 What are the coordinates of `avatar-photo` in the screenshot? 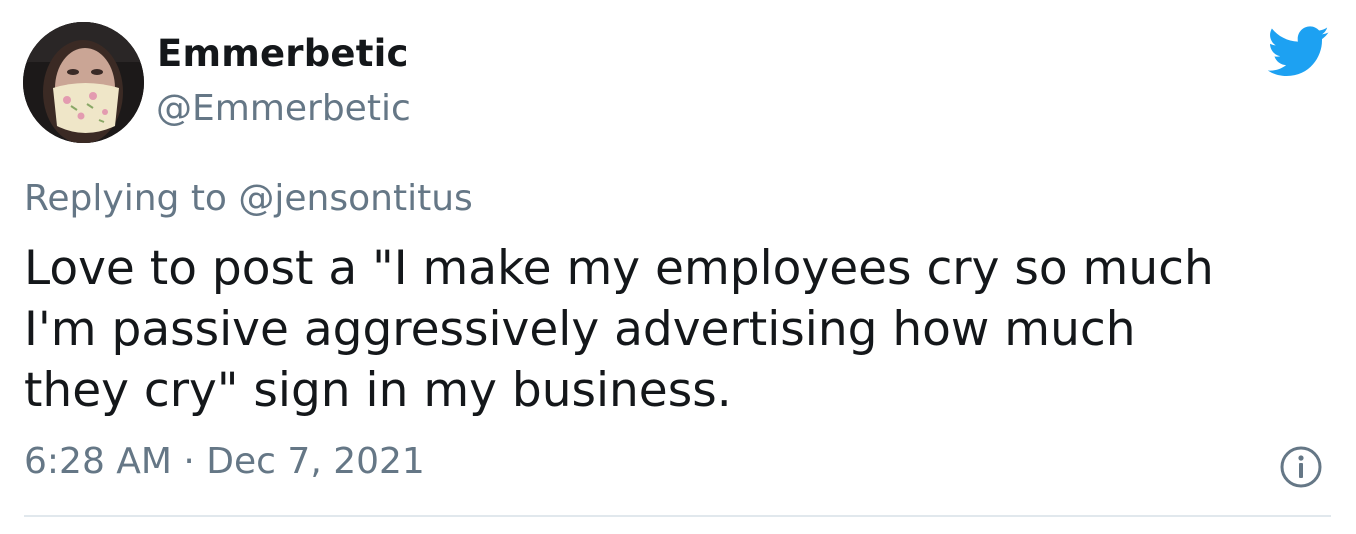 It's located at (83, 82).